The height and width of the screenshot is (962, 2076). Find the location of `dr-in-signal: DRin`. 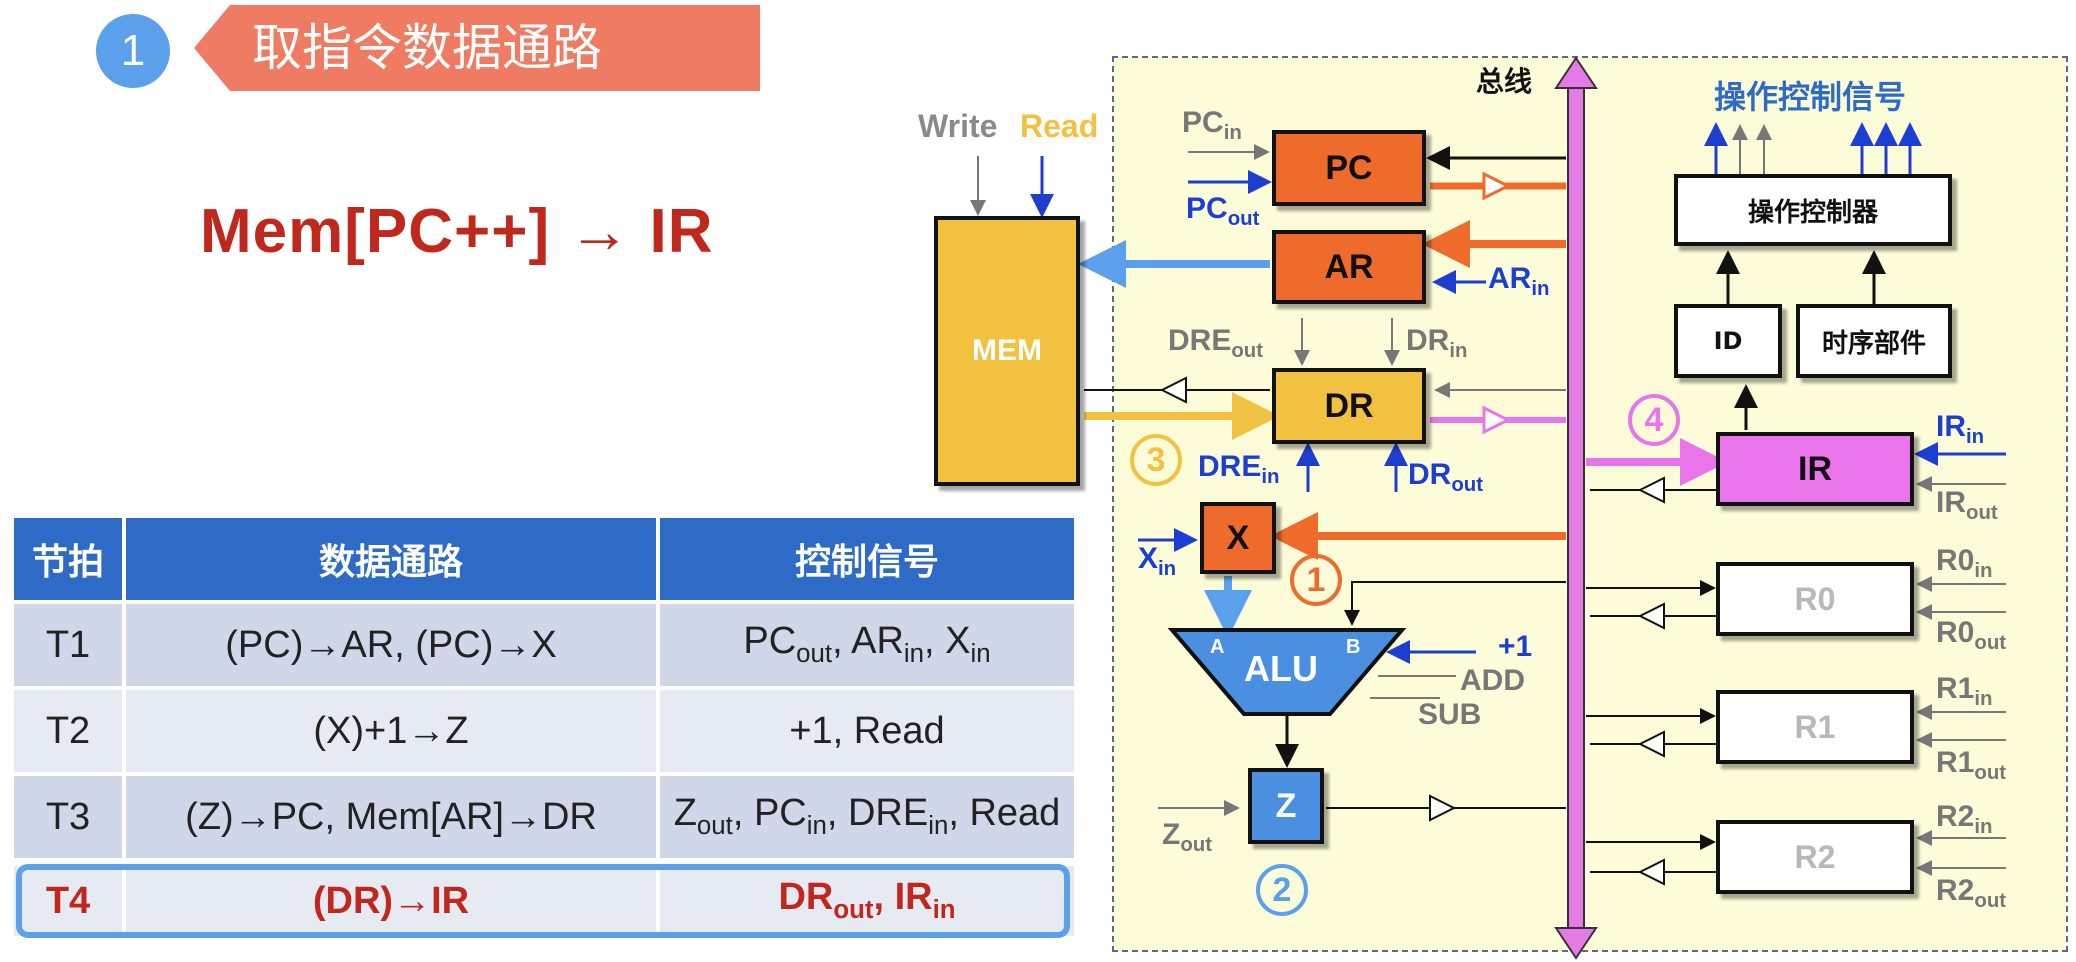

dr-in-signal: DRin is located at coordinates (1437, 343).